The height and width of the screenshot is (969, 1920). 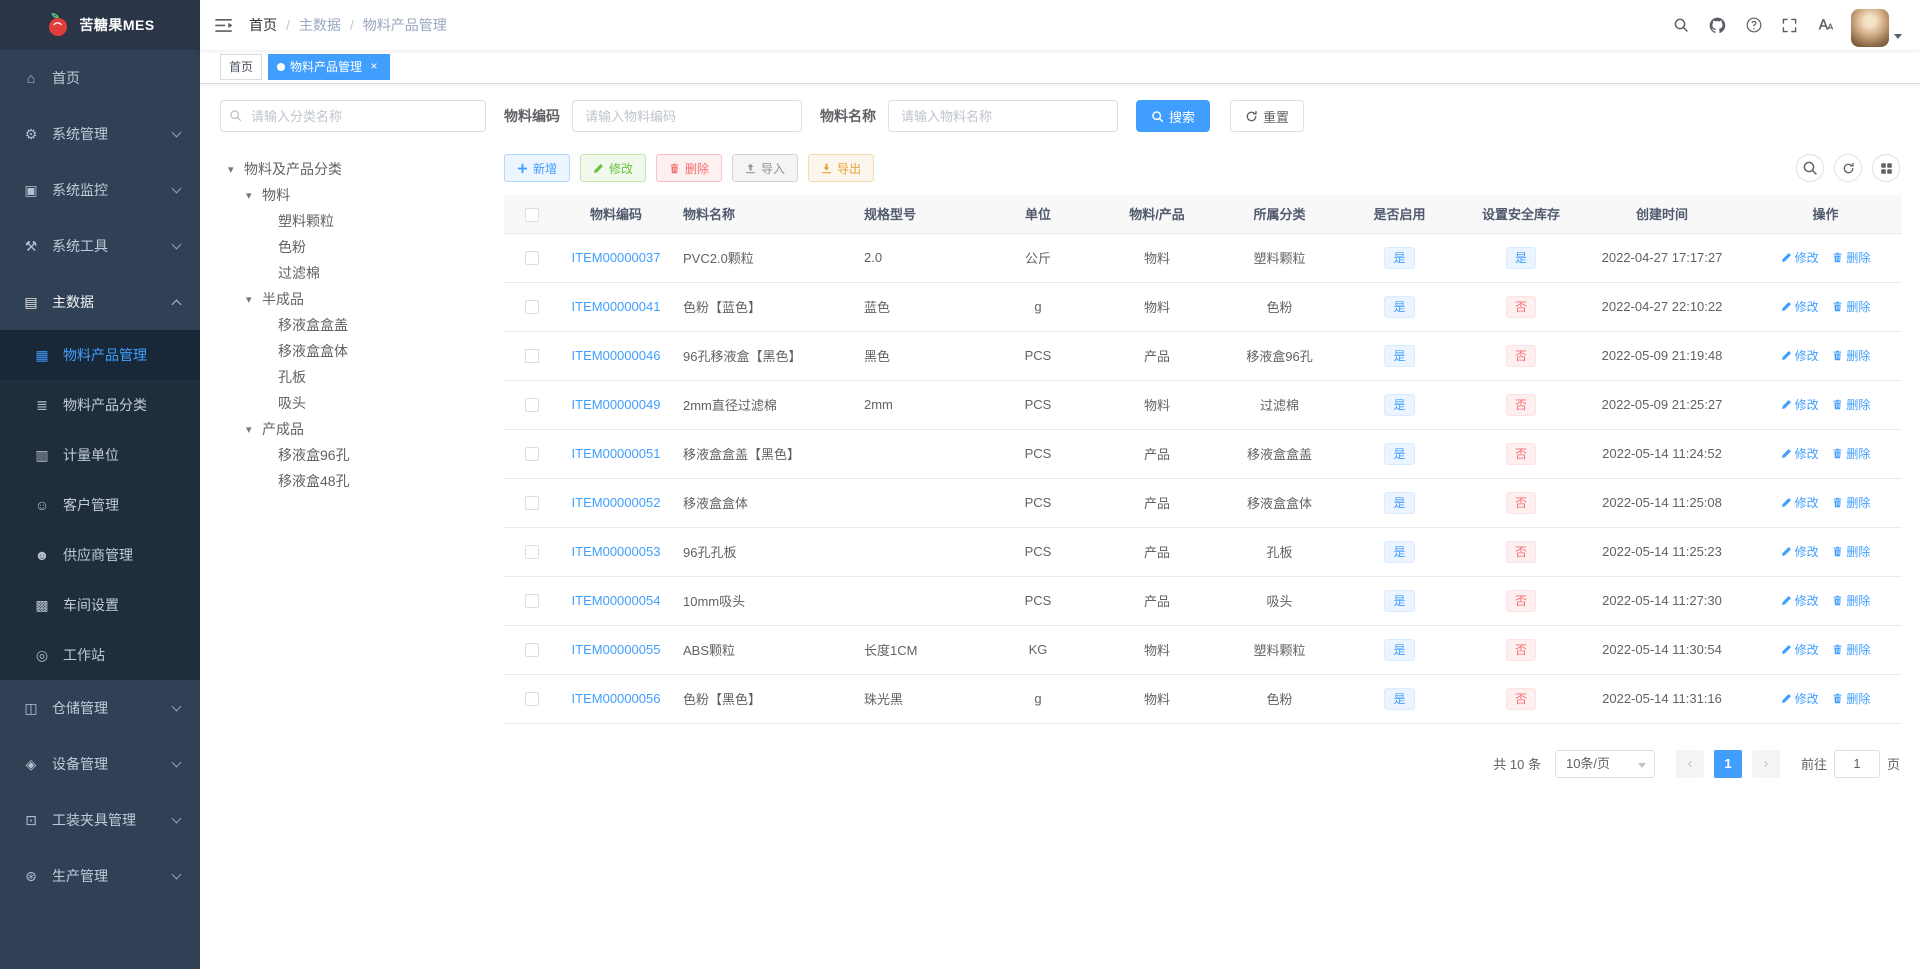 What do you see at coordinates (100, 655) in the screenshot?
I see `sidebar-item-workstation: ◎ 工作站` at bounding box center [100, 655].